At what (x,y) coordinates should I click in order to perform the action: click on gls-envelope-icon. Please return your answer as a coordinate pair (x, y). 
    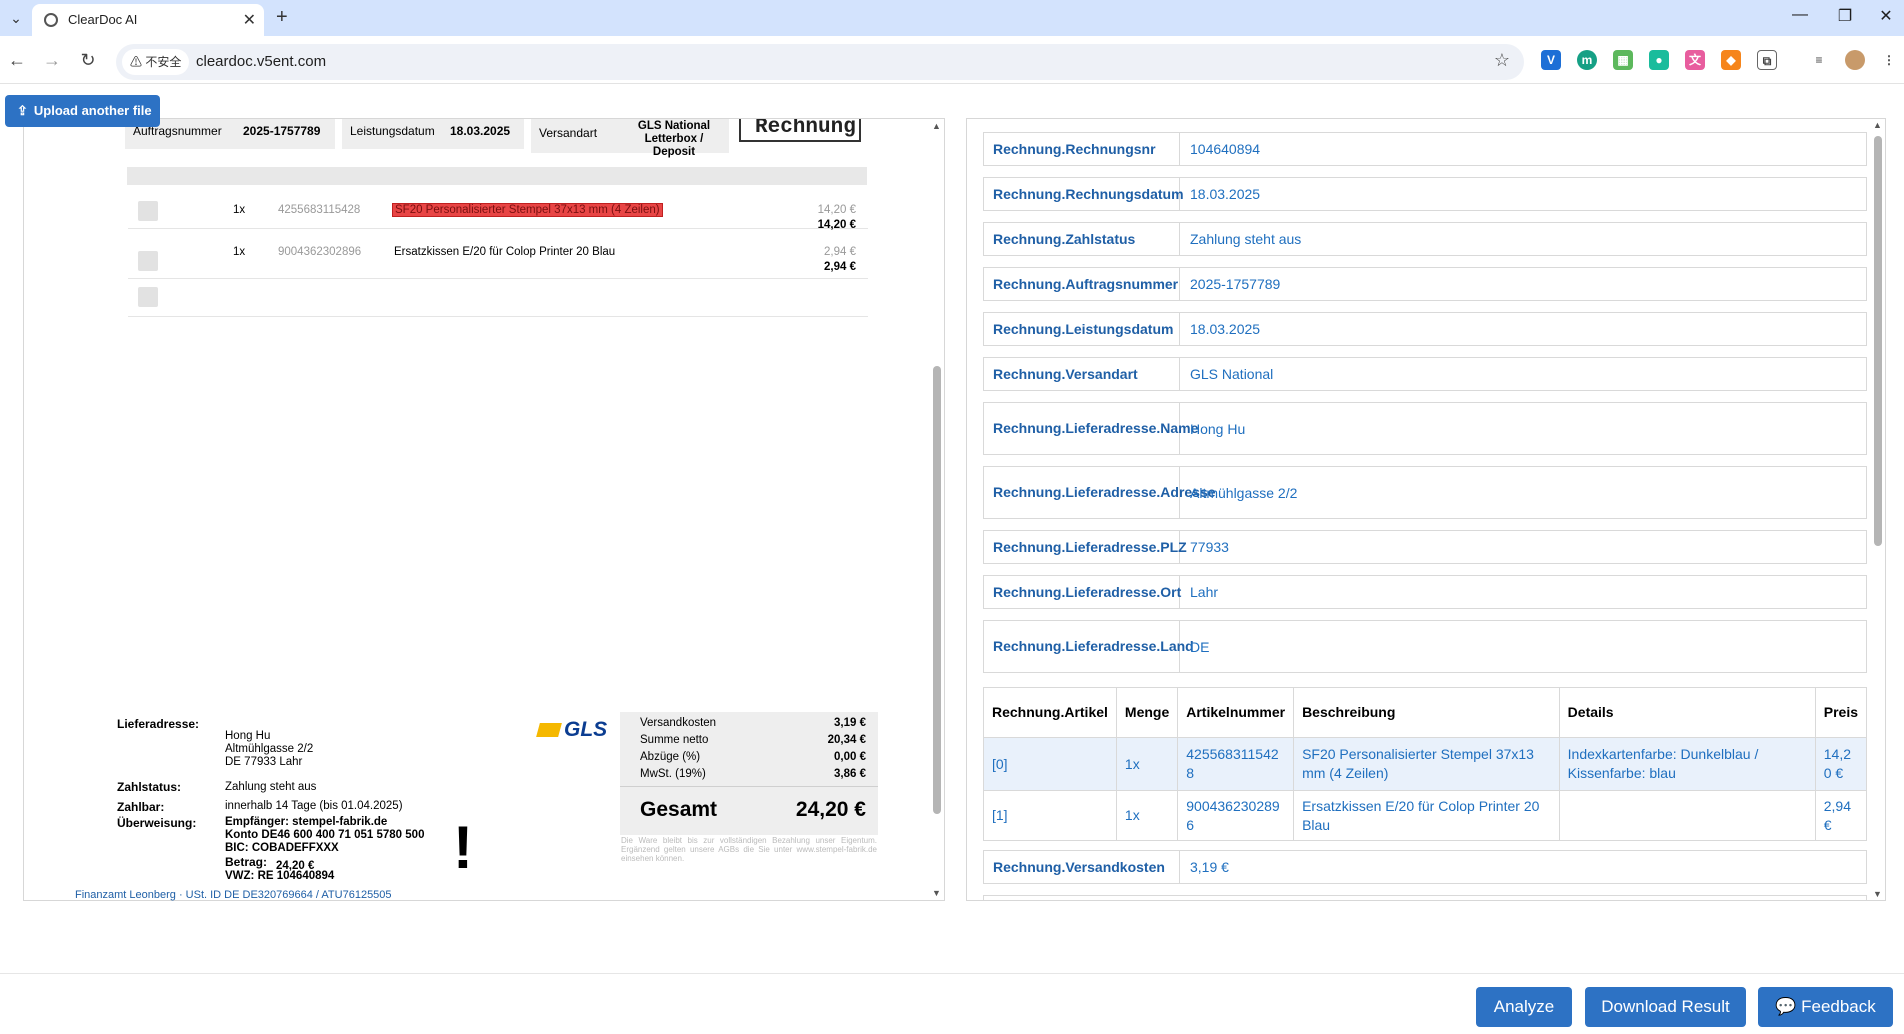
    Looking at the image, I should click on (549, 730).